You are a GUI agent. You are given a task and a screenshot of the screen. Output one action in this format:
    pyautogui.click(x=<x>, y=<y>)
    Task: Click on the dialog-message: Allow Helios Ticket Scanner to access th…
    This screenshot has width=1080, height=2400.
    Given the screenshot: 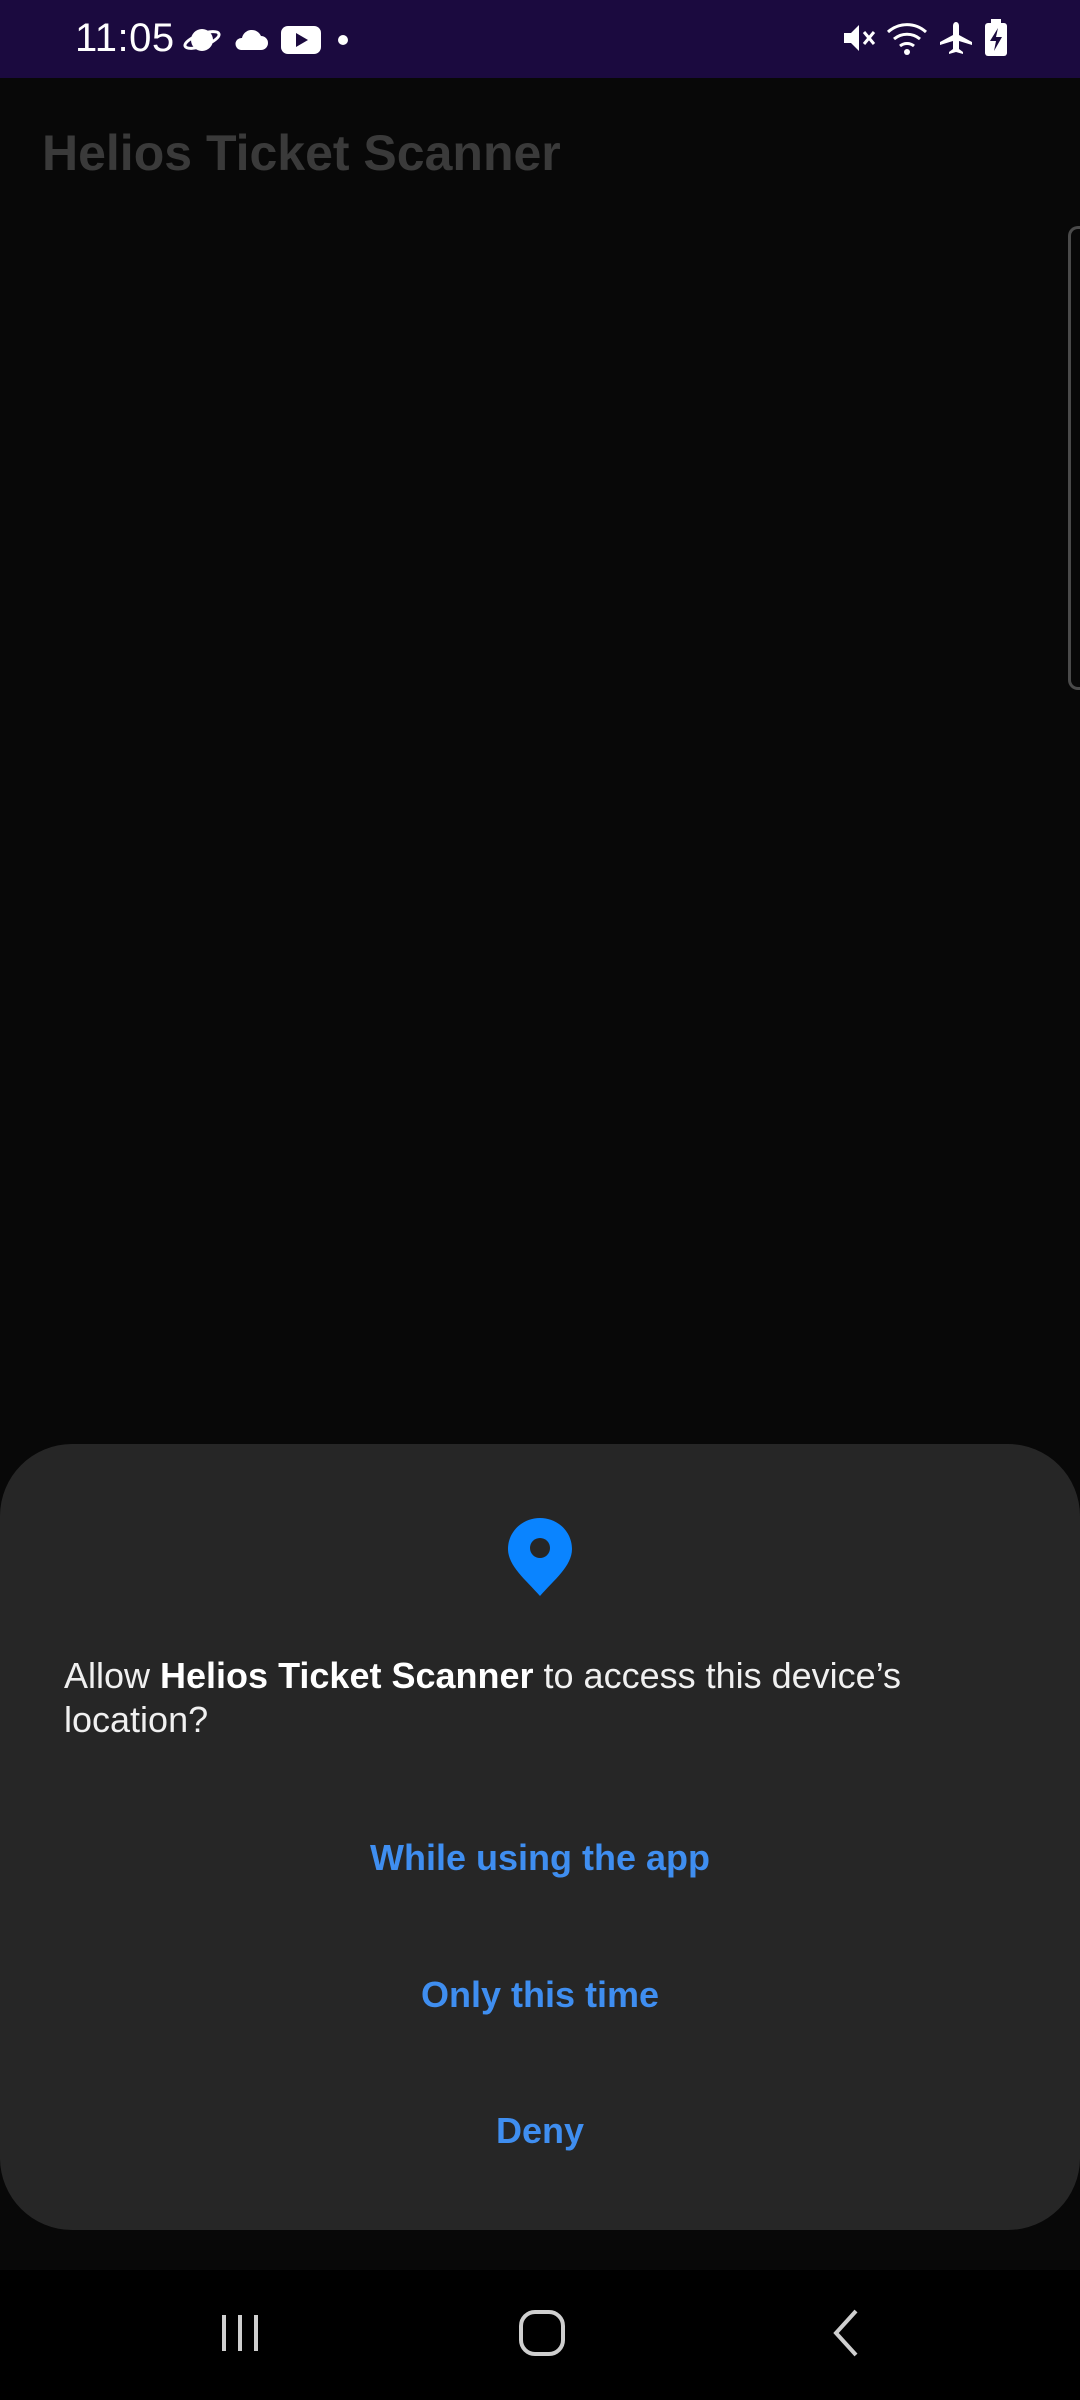 What is the action you would take?
    pyautogui.click(x=544, y=1698)
    